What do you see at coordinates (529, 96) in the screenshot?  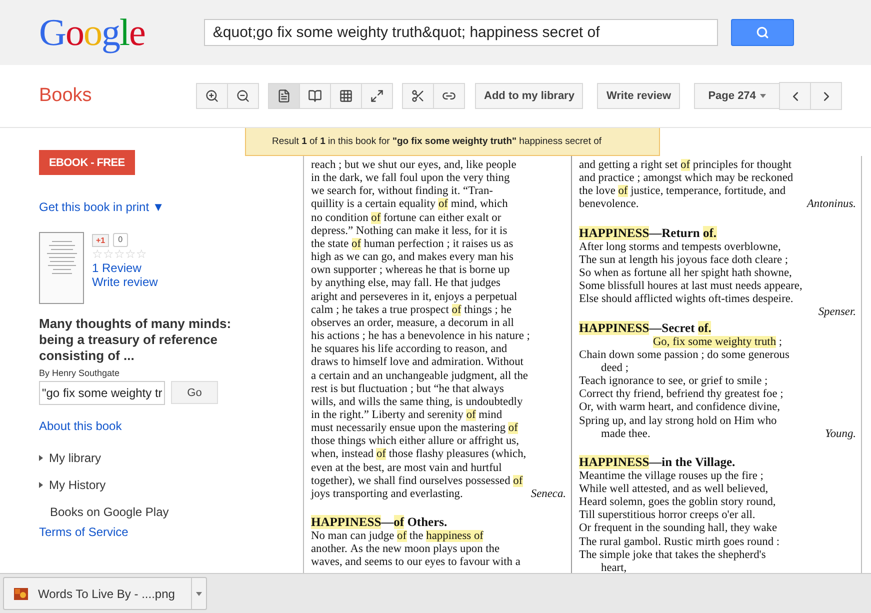 I see `toolbar-button: Add to my library` at bounding box center [529, 96].